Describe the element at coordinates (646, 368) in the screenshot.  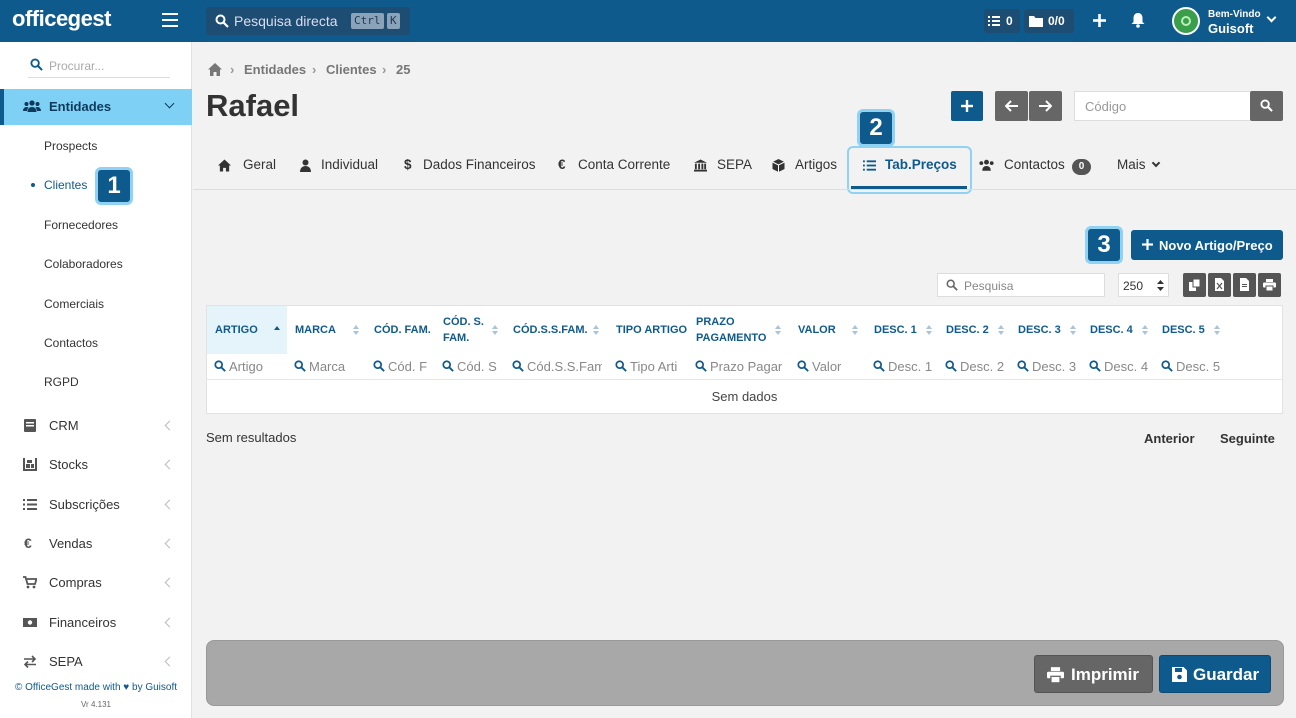
I see `filter-tipo-artigo: Tipo Arti` at that location.